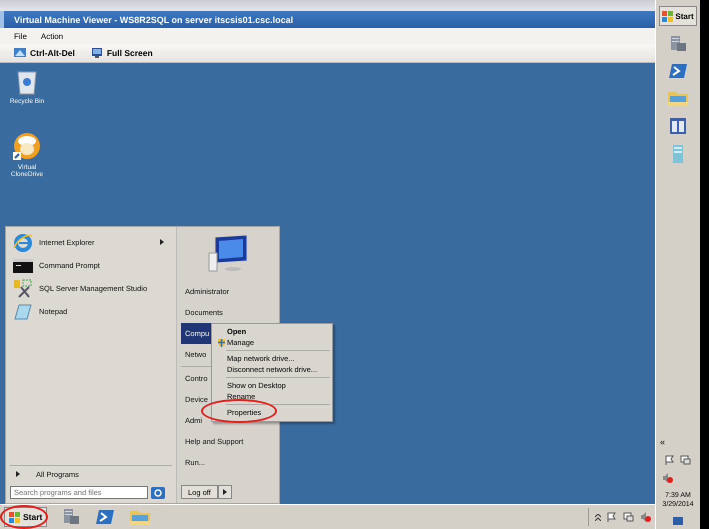 Image resolution: width=709 pixels, height=529 pixels. Describe the element at coordinates (23, 243) in the screenshot. I see `browser-e-icon` at that location.